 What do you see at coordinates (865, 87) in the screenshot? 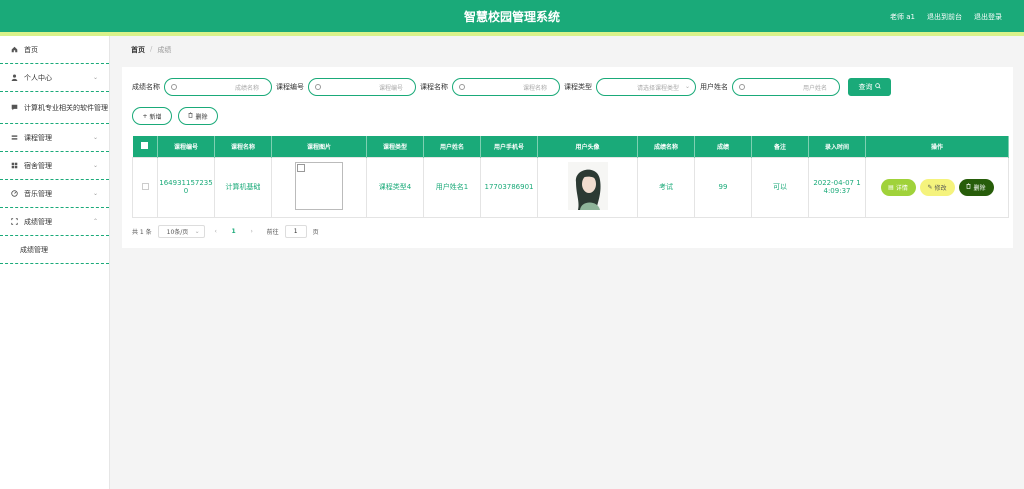
I see `query-button-label: 查询` at bounding box center [865, 87].